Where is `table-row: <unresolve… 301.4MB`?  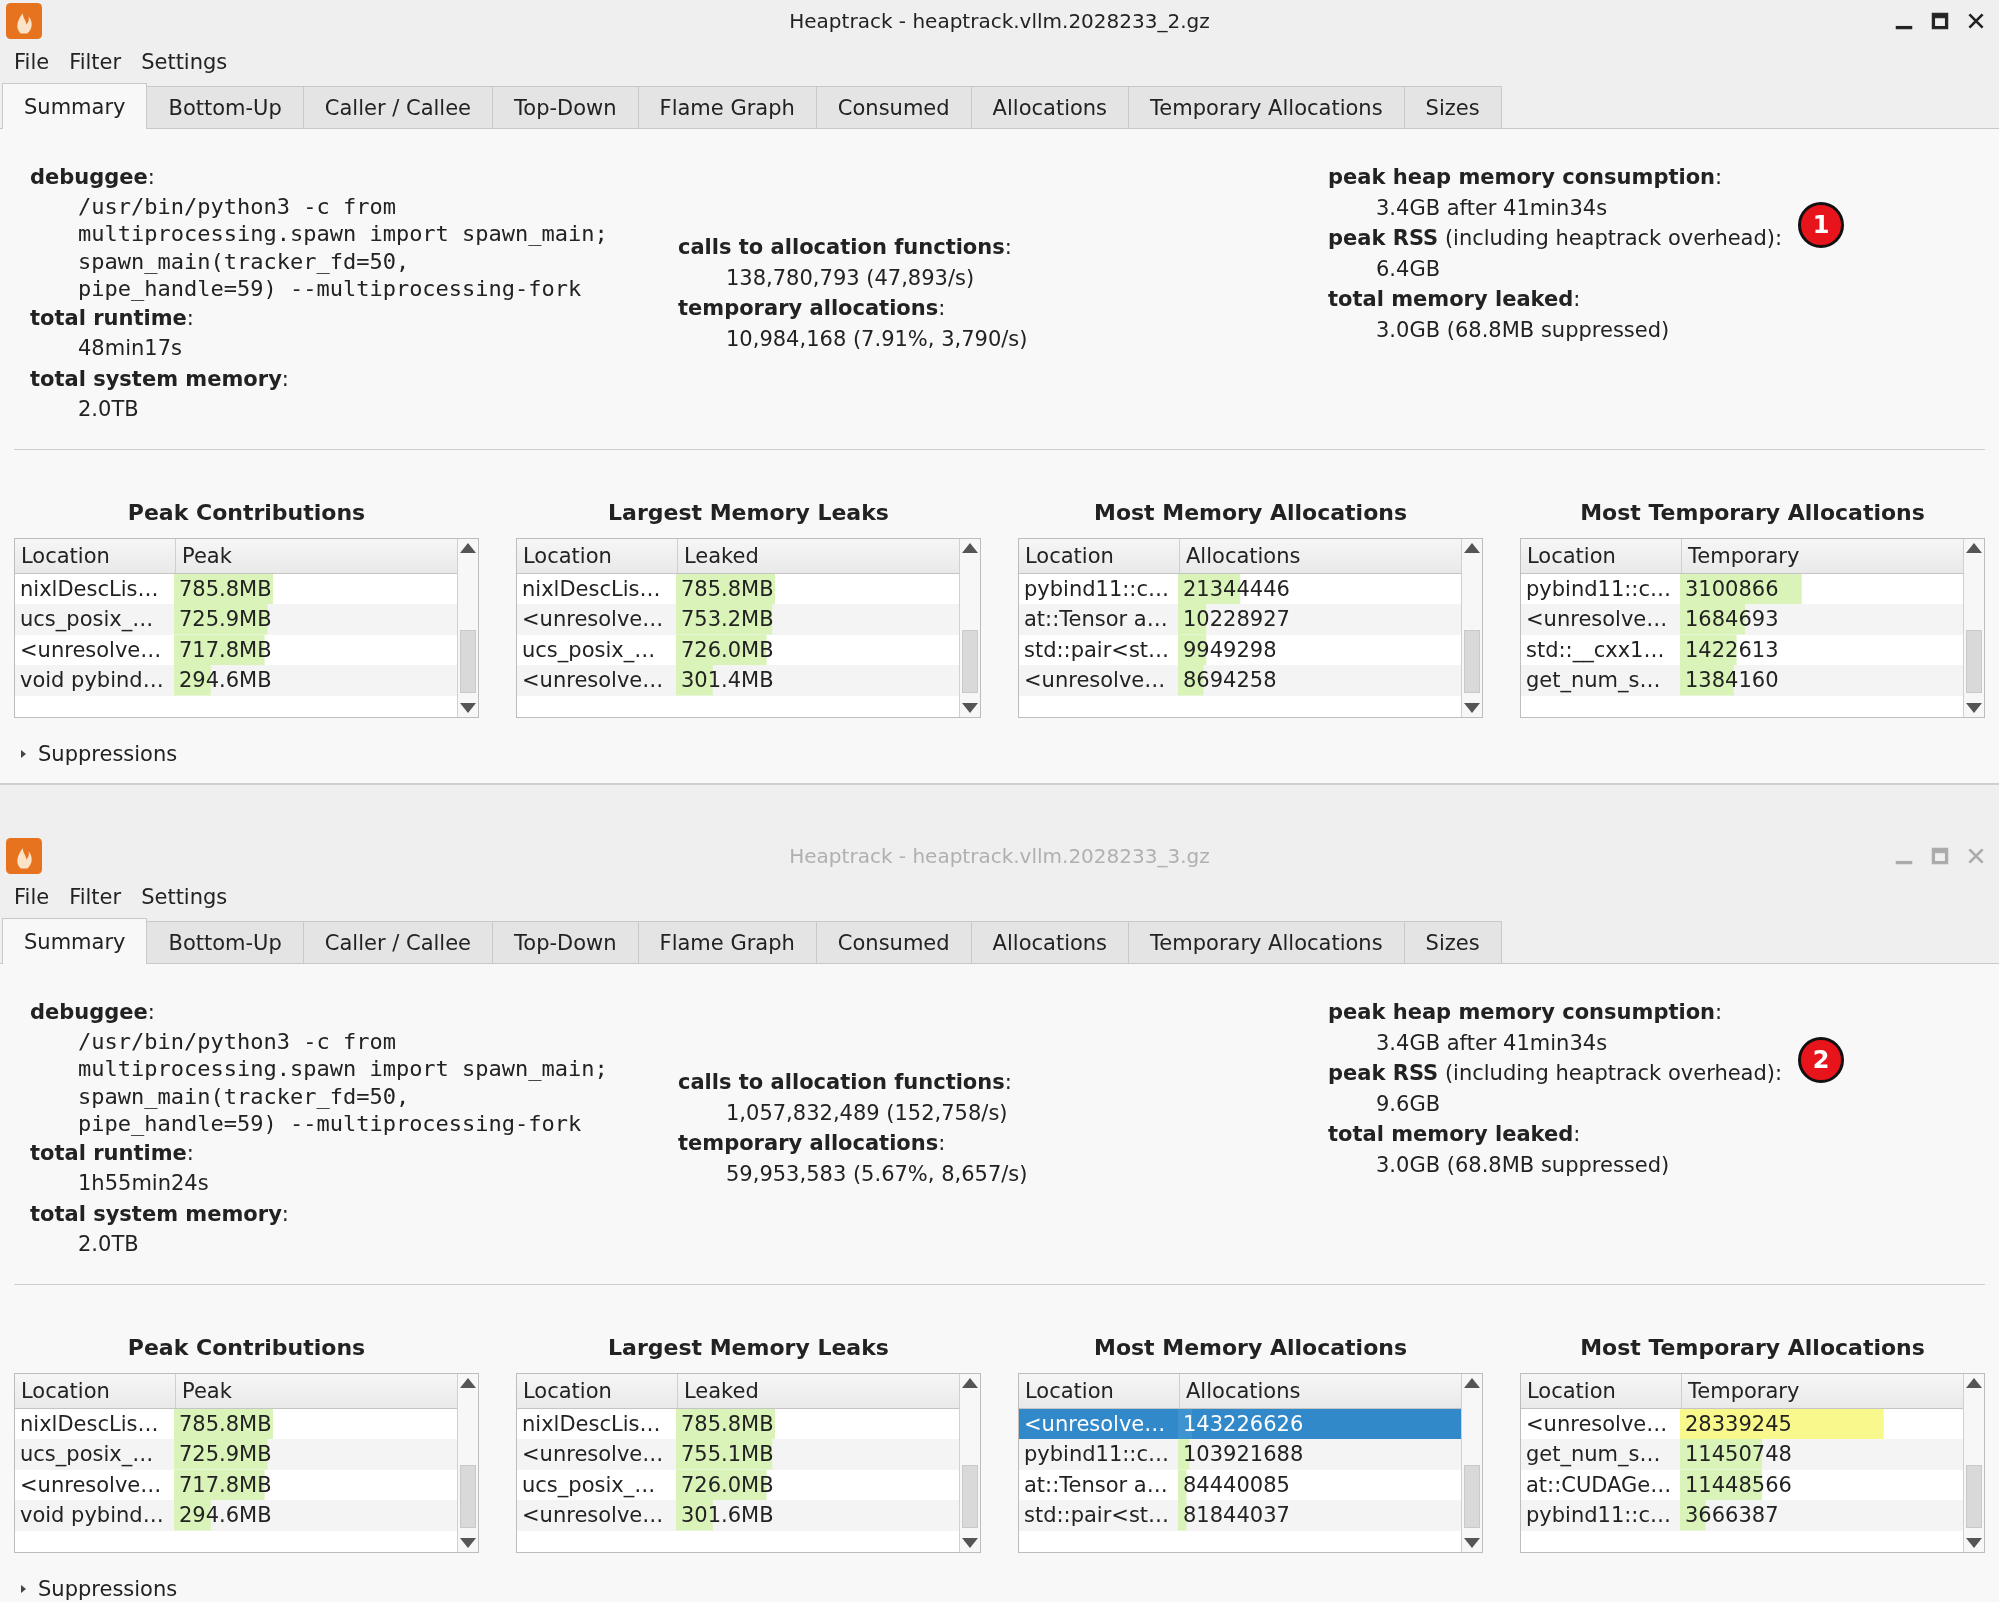
table-row: <unresolve… 301.4MB is located at coordinates (738, 680).